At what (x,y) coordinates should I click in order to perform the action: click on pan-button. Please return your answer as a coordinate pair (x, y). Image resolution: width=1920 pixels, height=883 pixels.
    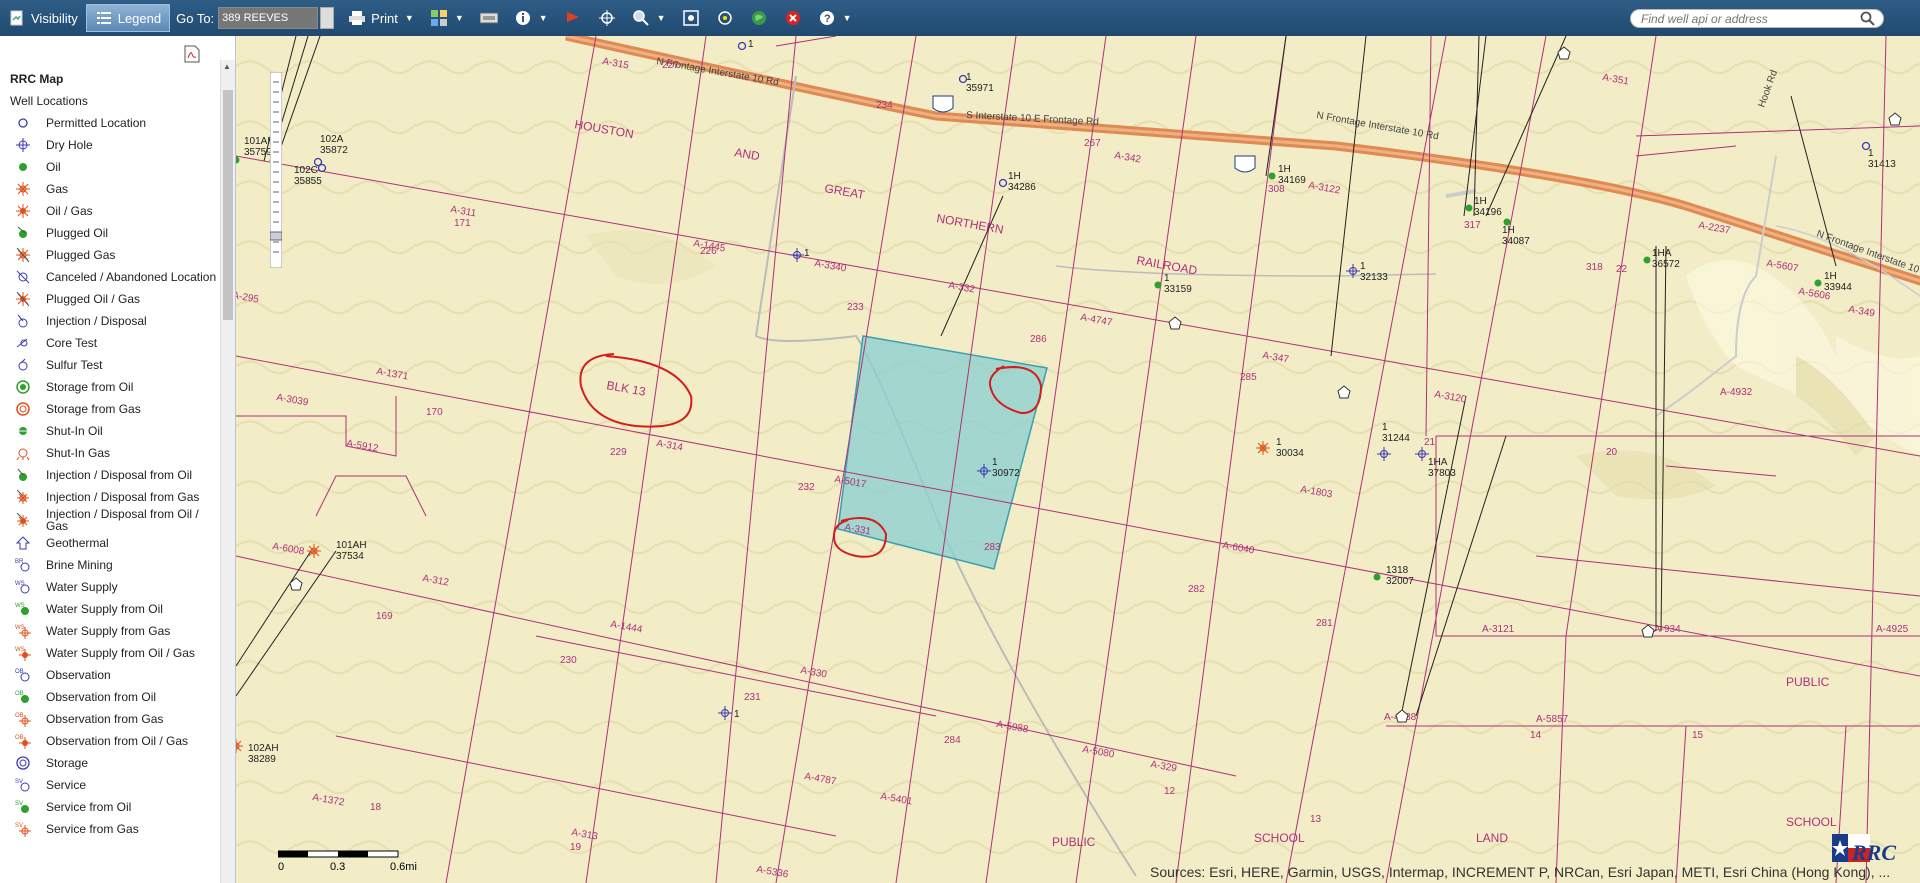
    Looking at the image, I should click on (607, 18).